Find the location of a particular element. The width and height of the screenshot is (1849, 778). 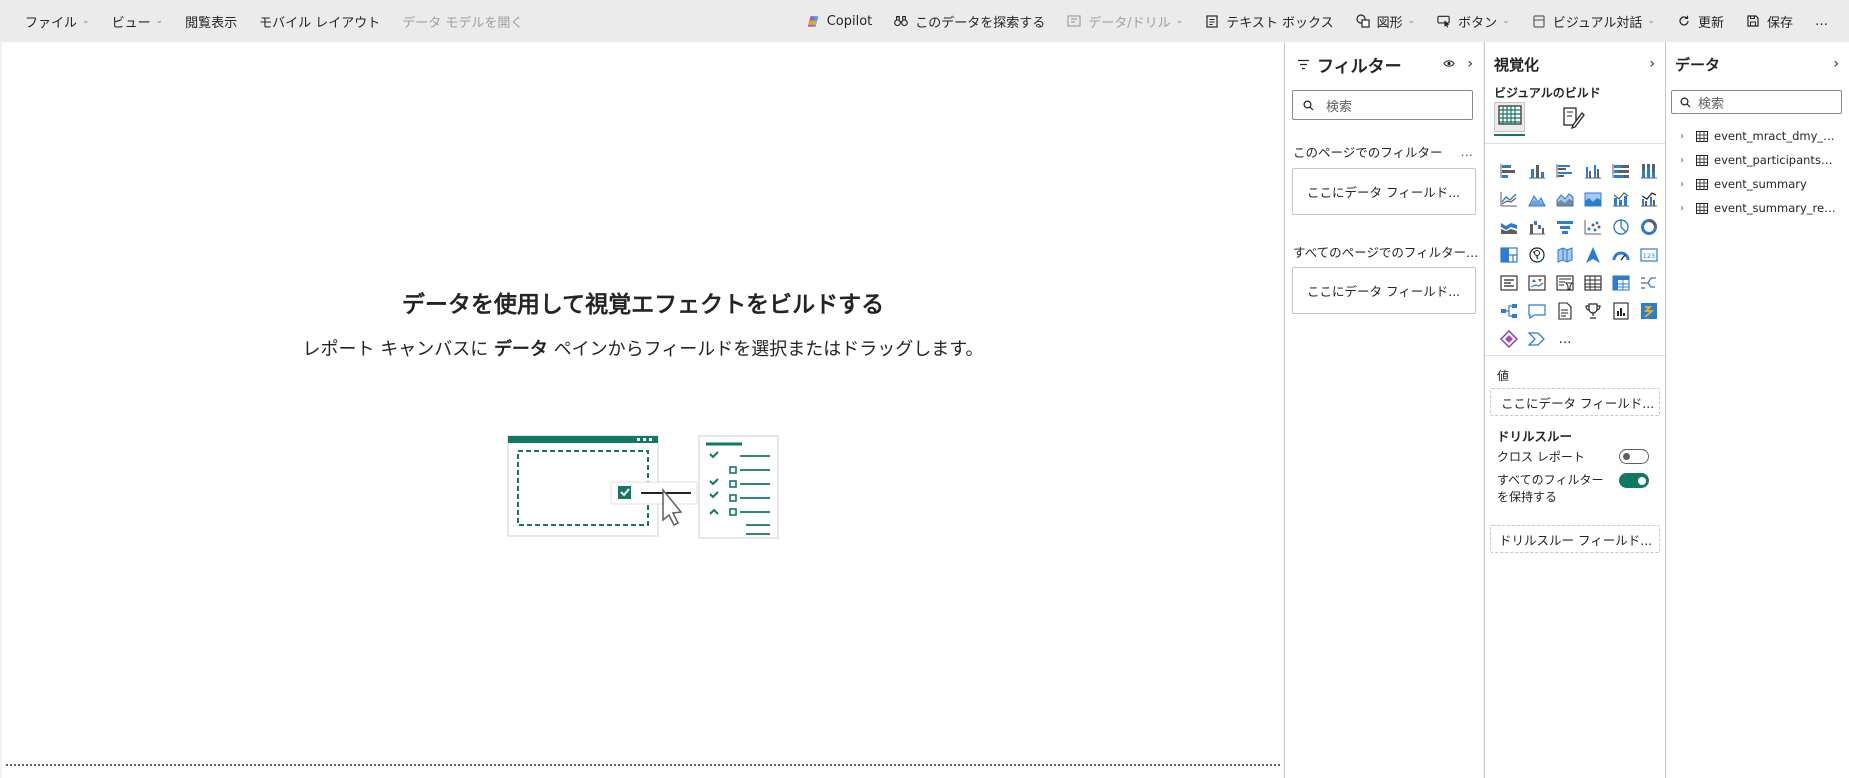

visual-interaction-label: ビジュアル対話 is located at coordinates (1597, 23).